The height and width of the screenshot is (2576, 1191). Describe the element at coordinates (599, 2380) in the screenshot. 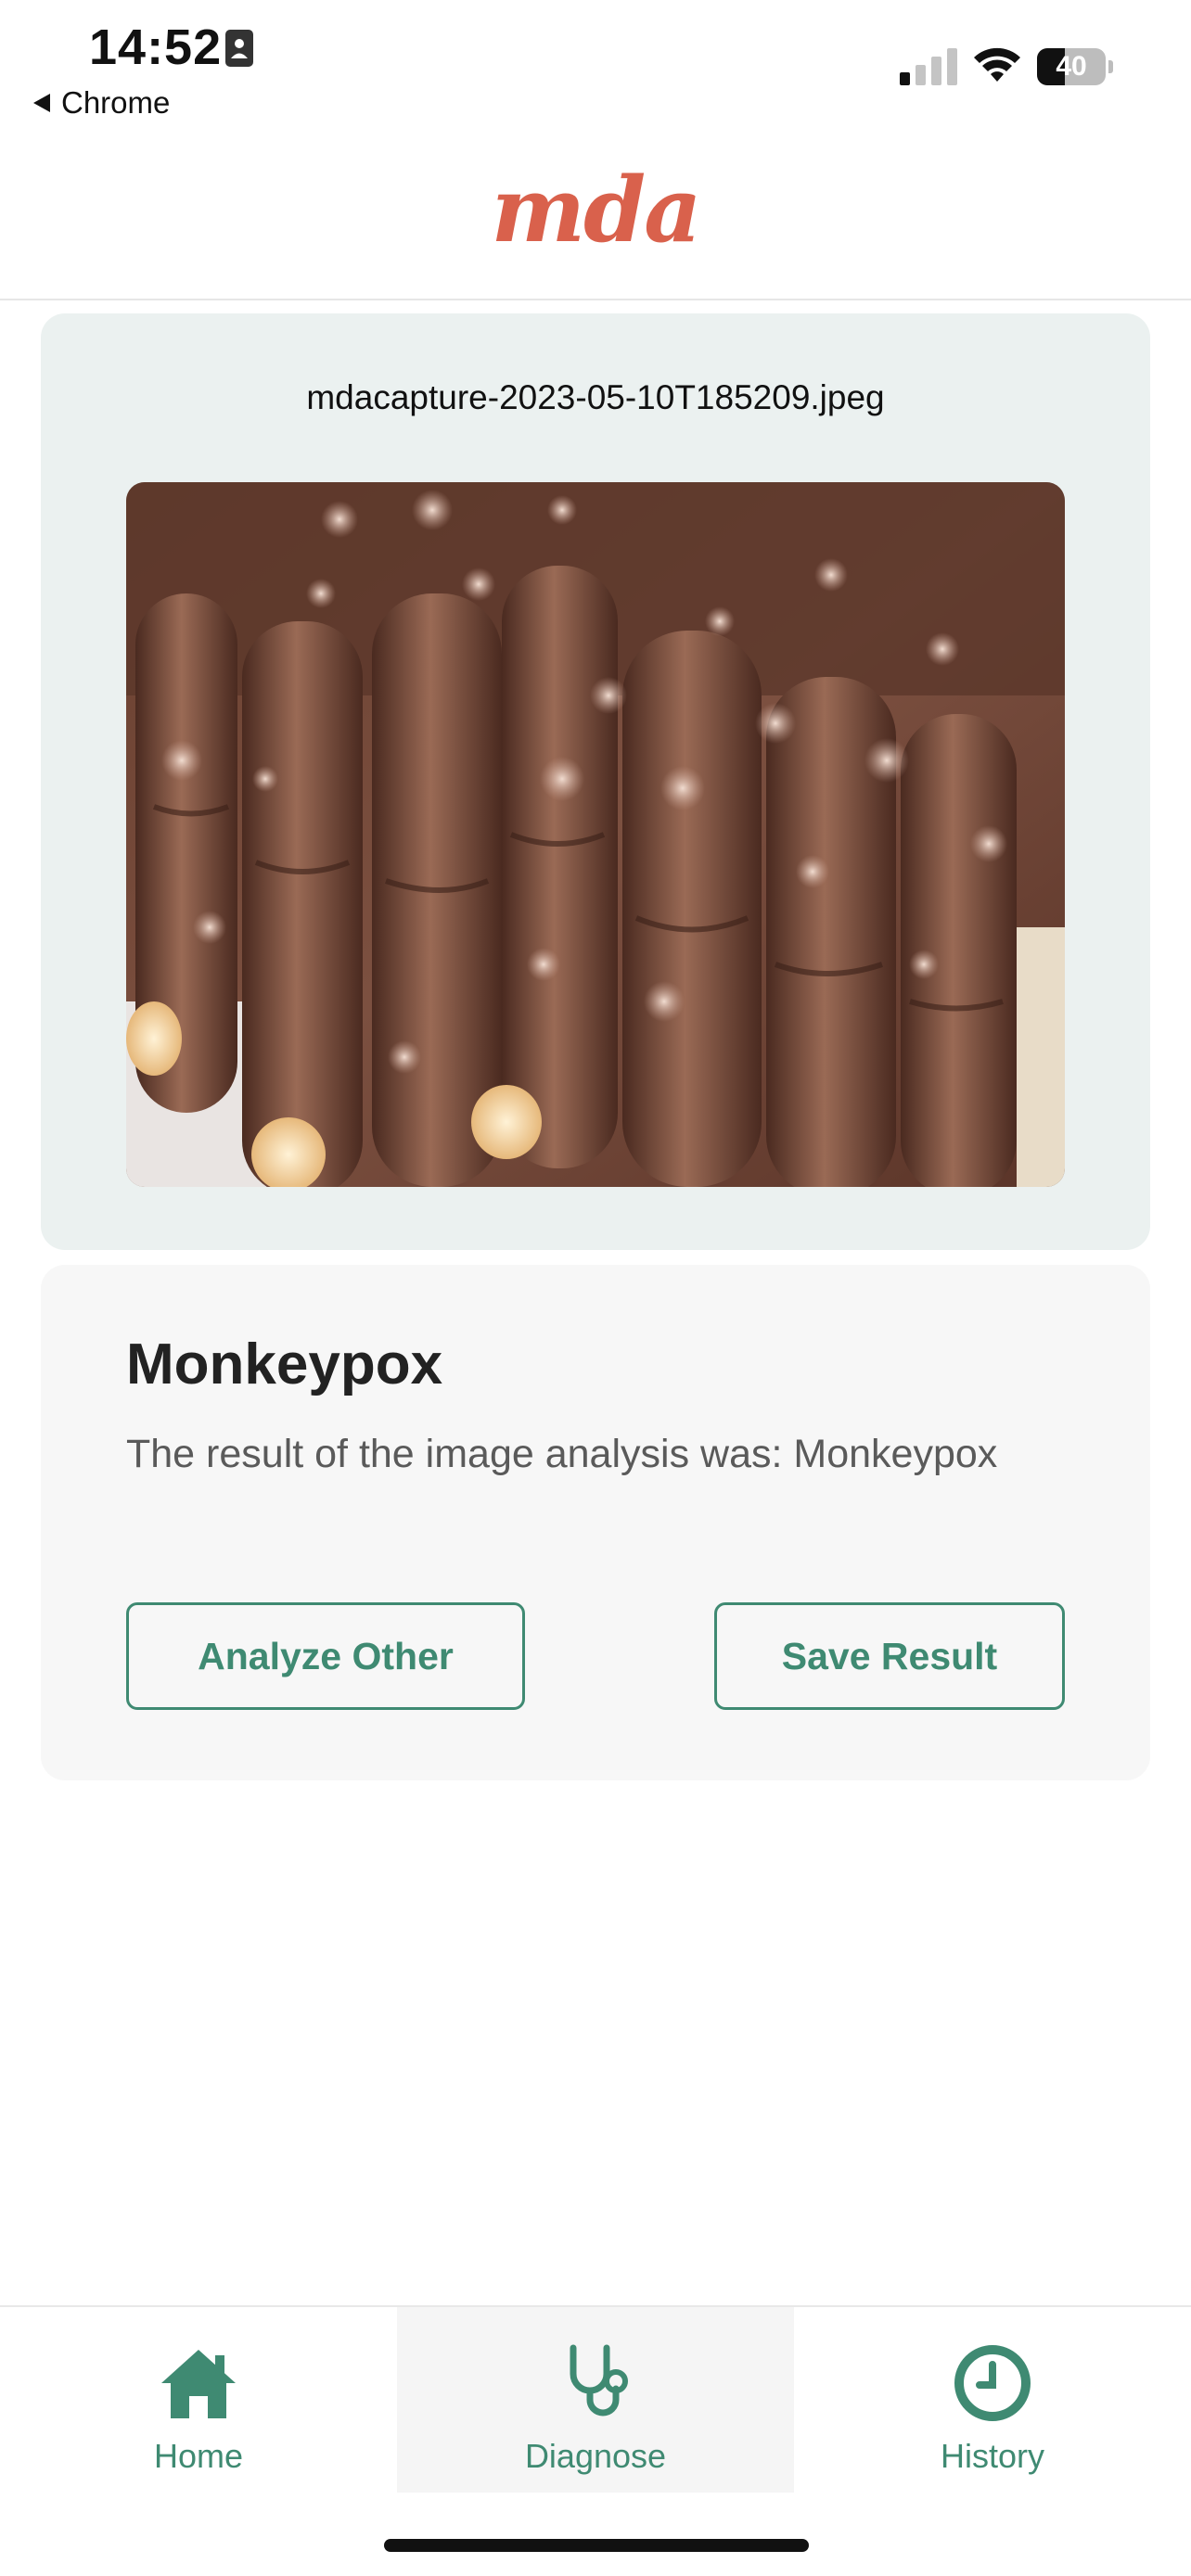

I see `stethoscope-icon` at that location.